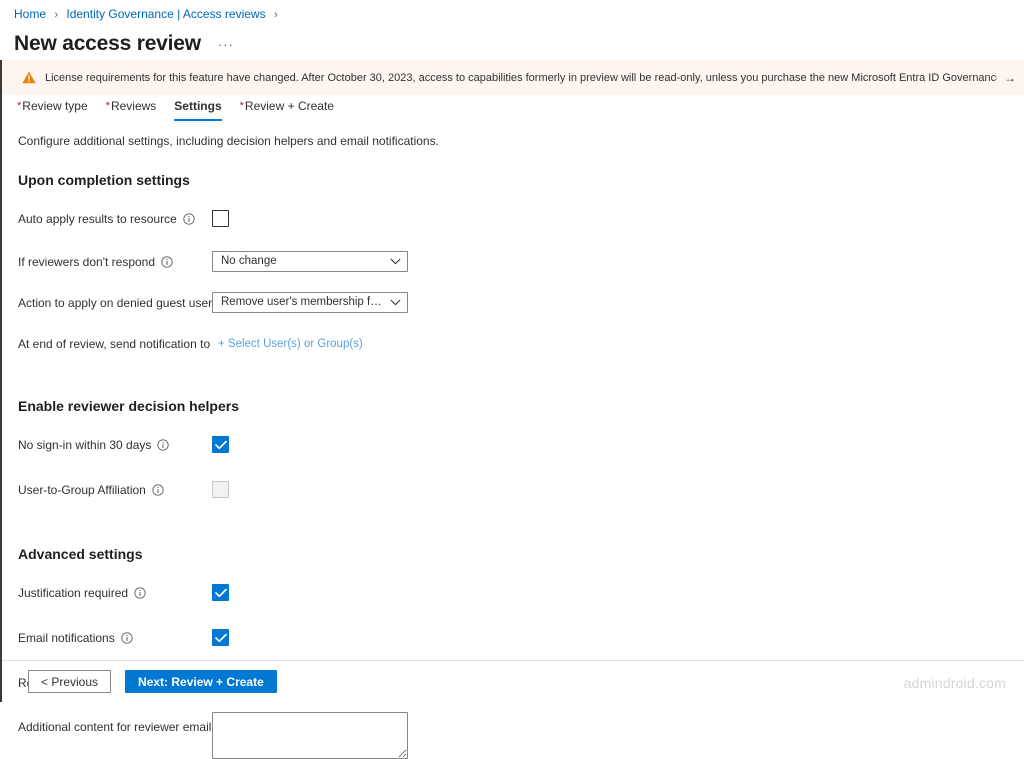 The image size is (1024, 759). I want to click on field-label: Justification required, so click(115, 593).